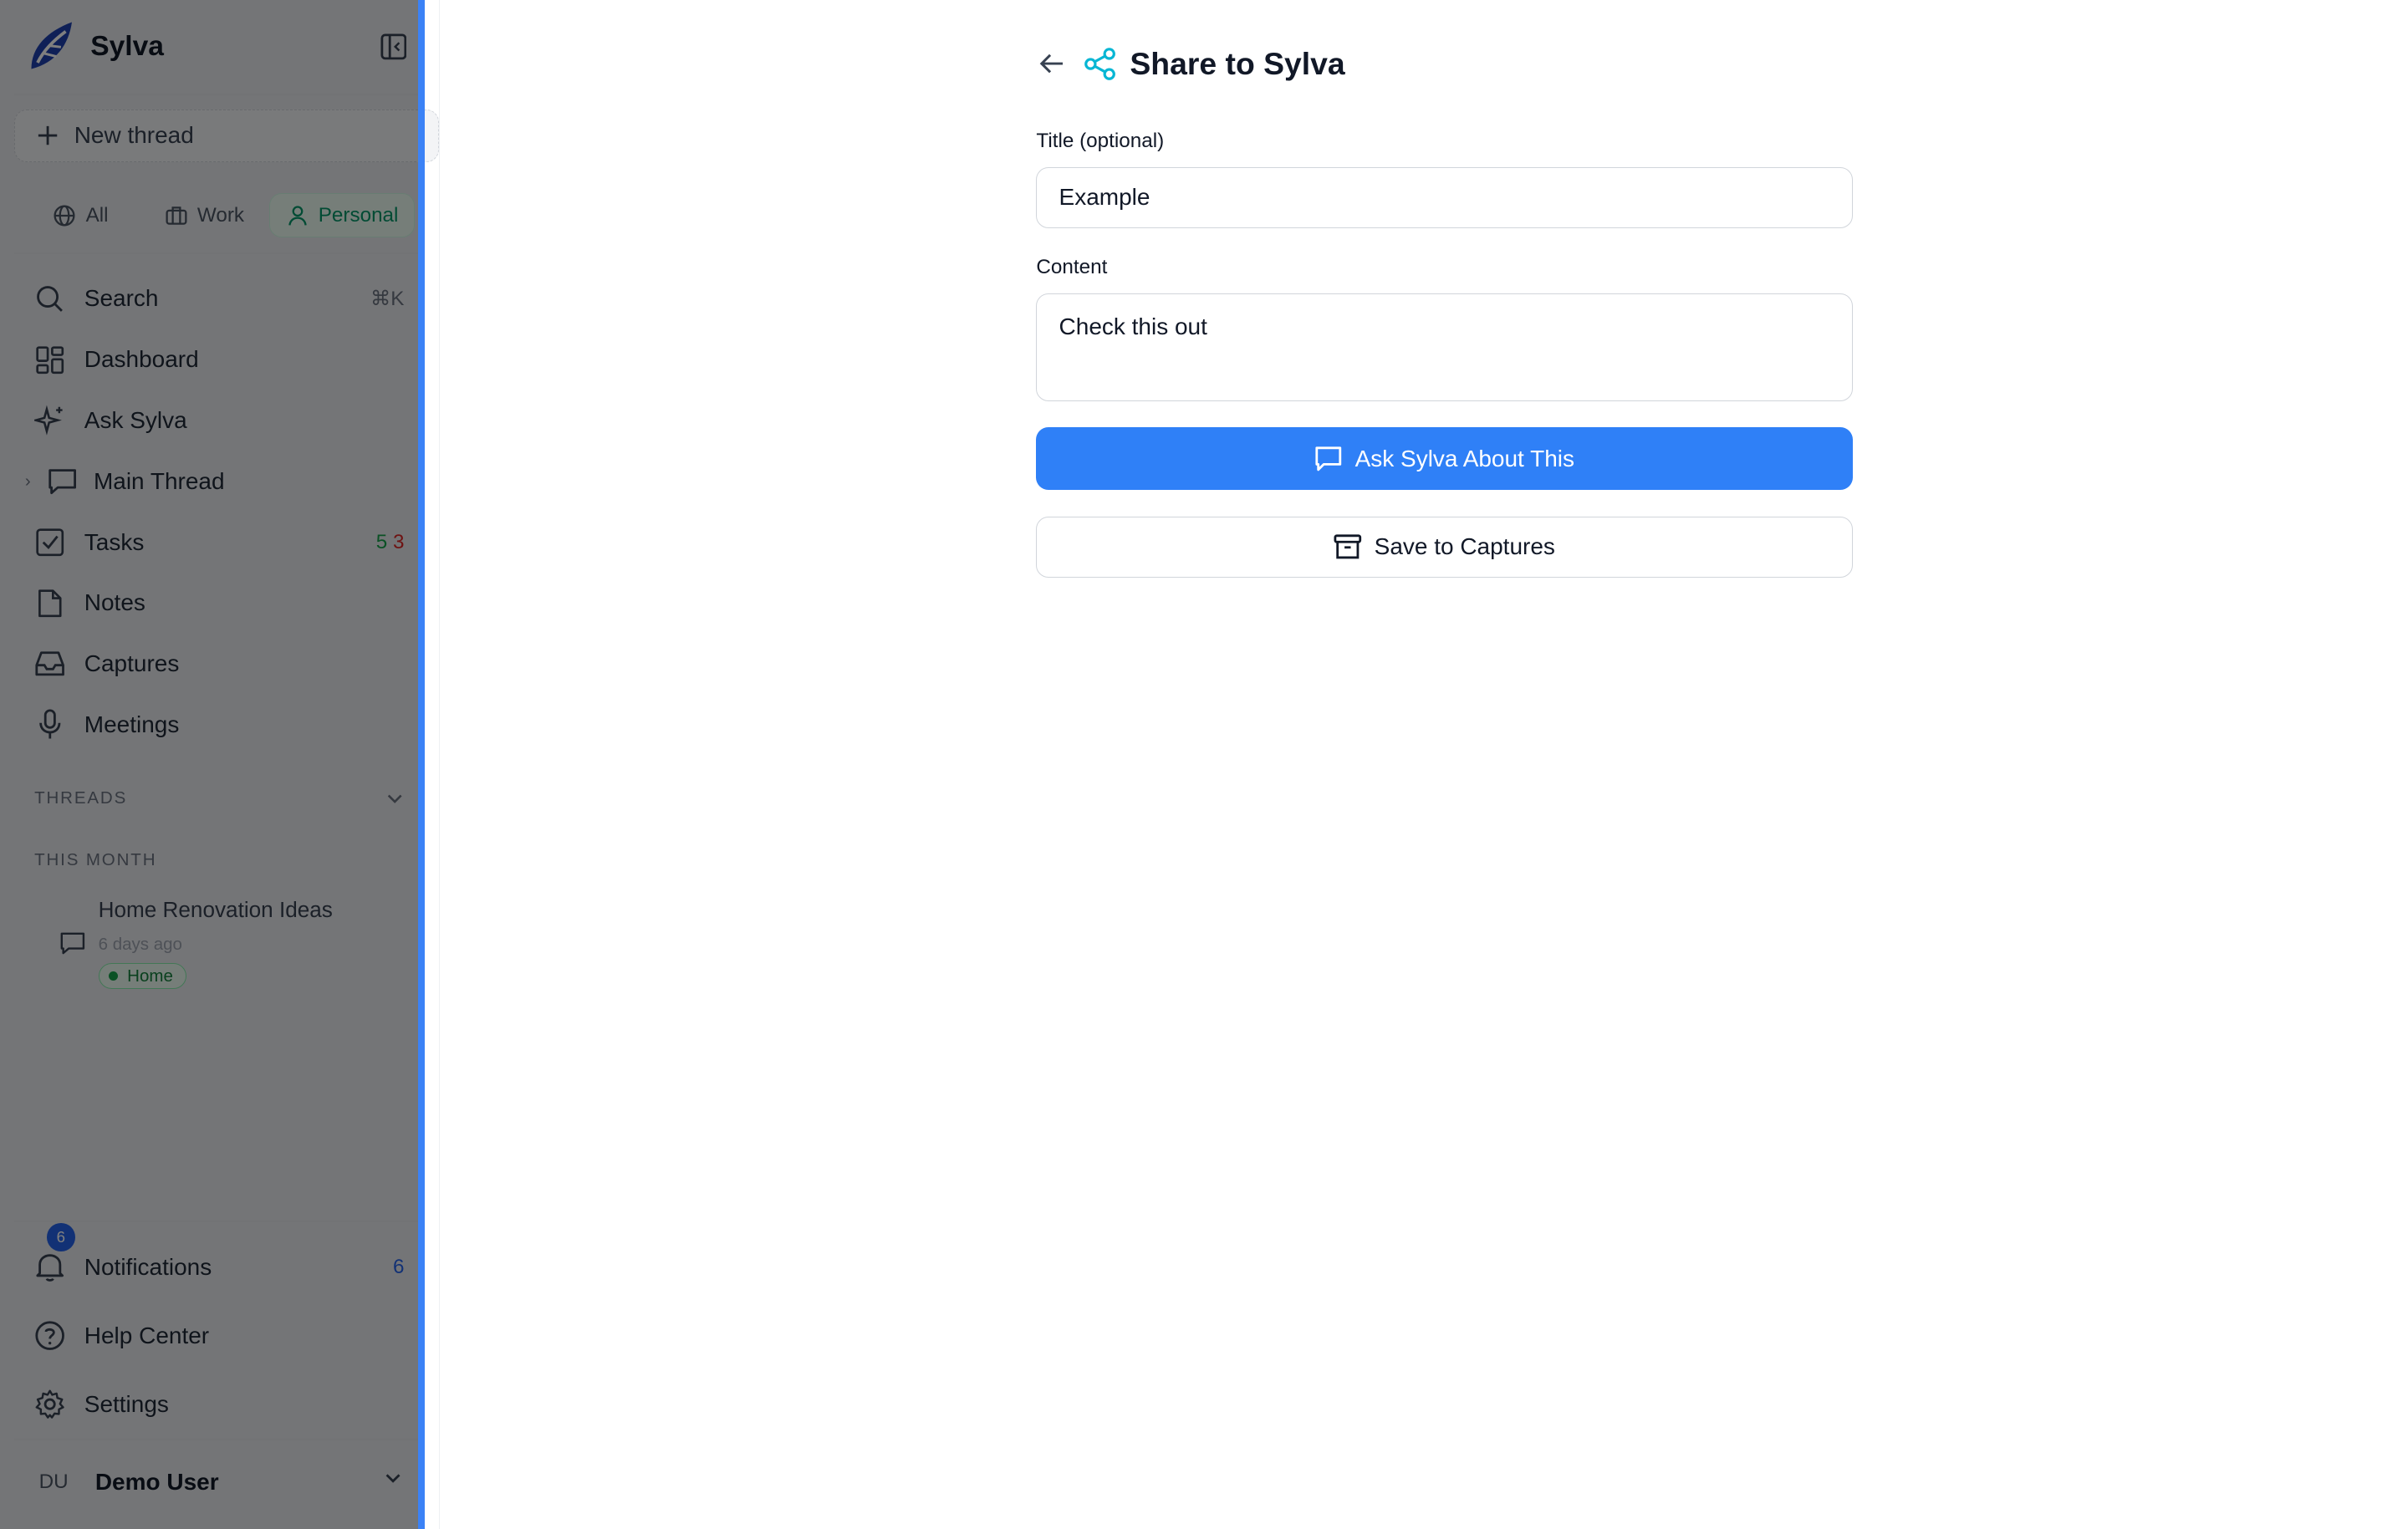 This screenshot has height=1529, width=2408. What do you see at coordinates (1445, 347) in the screenshot?
I see `content-textarea: Check this out` at bounding box center [1445, 347].